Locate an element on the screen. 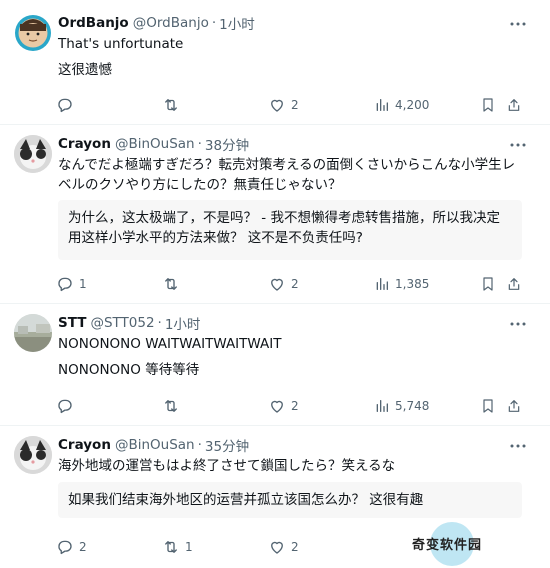 This screenshot has height=568, width=550. post-header: Crayon @BinOuSan · 38分钟 is located at coordinates (153, 144).